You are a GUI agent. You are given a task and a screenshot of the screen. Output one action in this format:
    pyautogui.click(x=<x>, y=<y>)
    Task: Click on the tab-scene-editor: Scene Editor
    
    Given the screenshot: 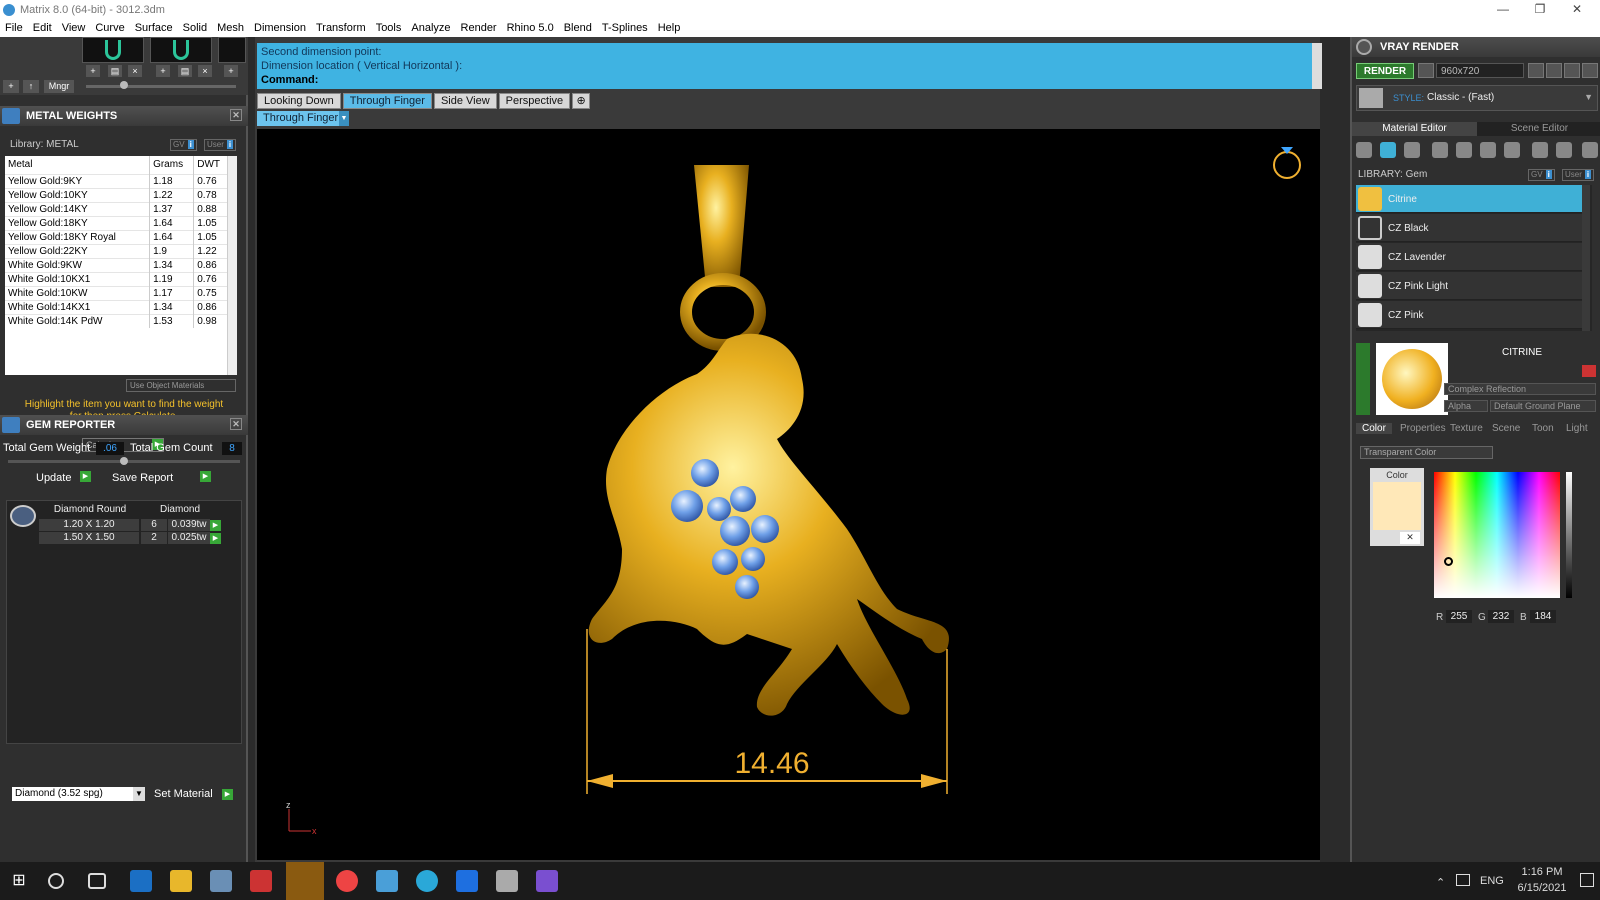 What is the action you would take?
    pyautogui.click(x=1538, y=129)
    